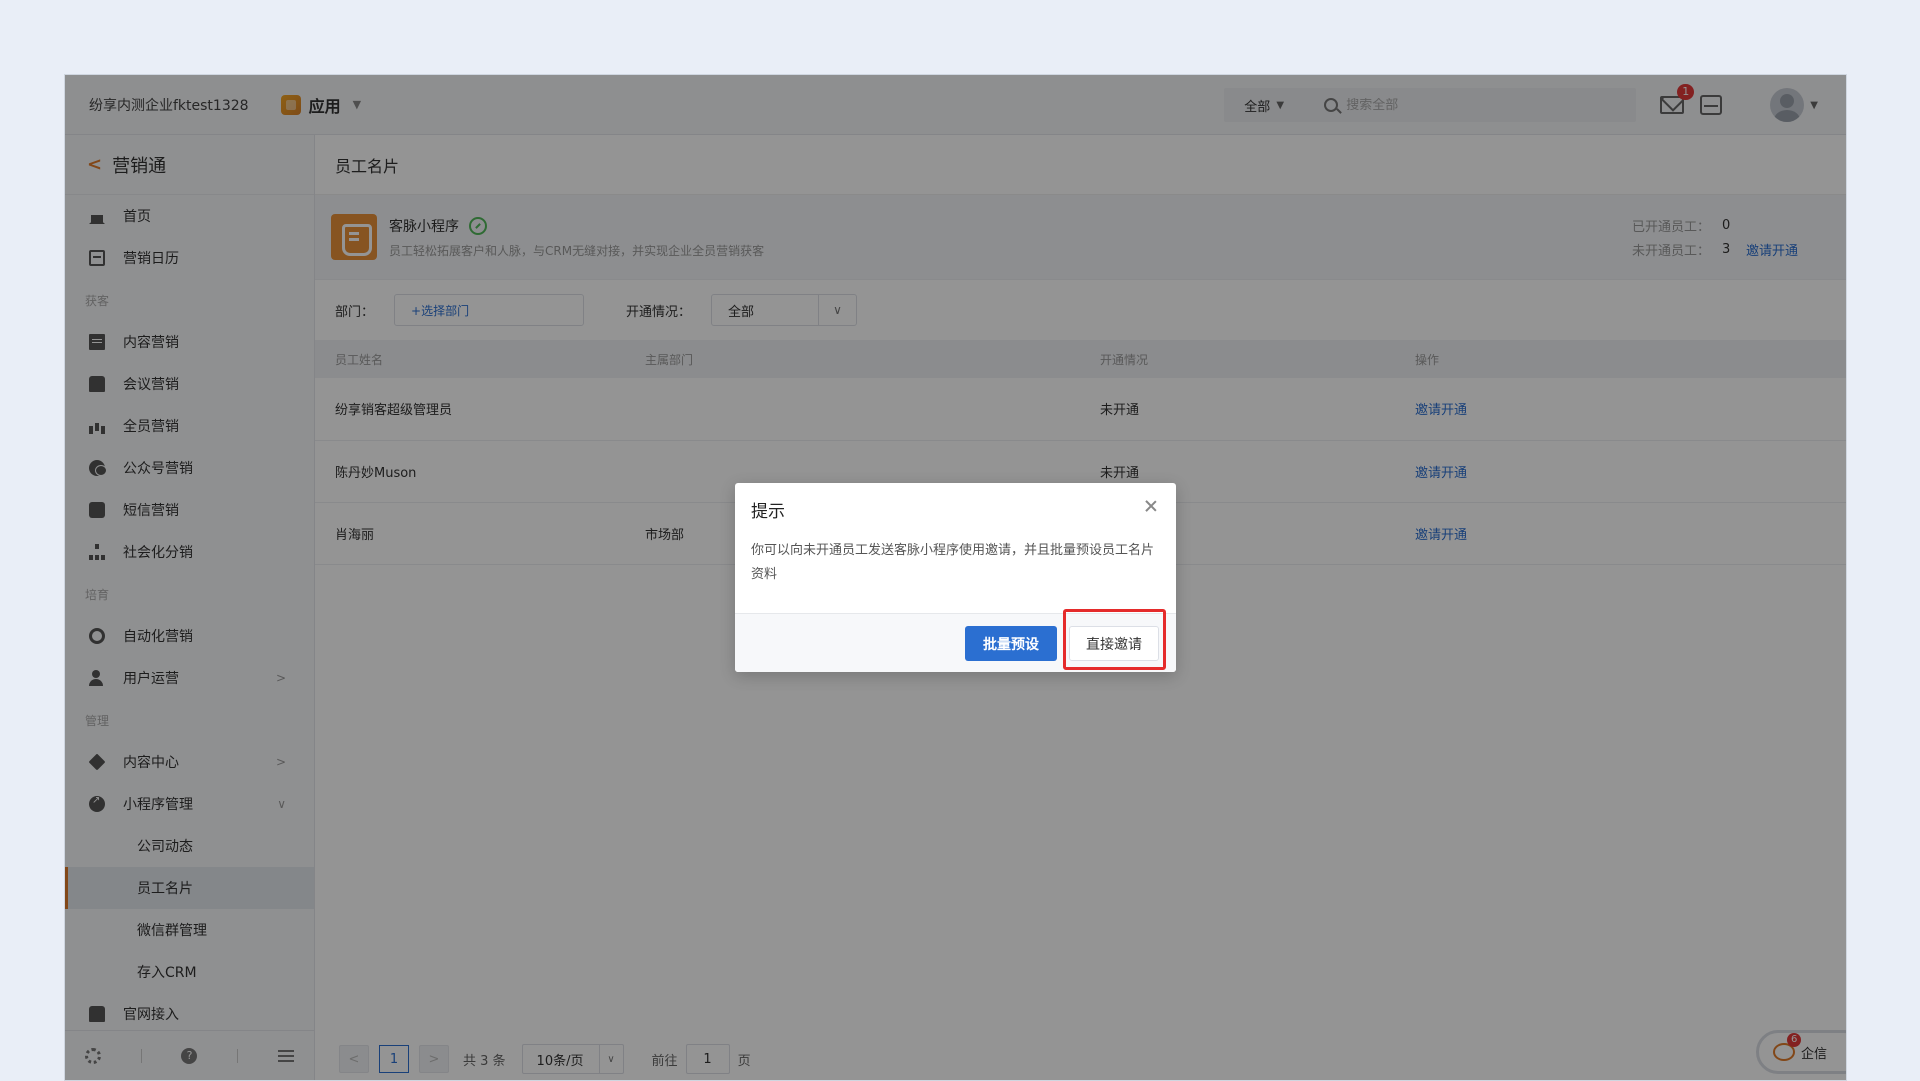 The width and height of the screenshot is (1920, 1081). What do you see at coordinates (768, 512) in the screenshot?
I see `dialog-title: 提示` at bounding box center [768, 512].